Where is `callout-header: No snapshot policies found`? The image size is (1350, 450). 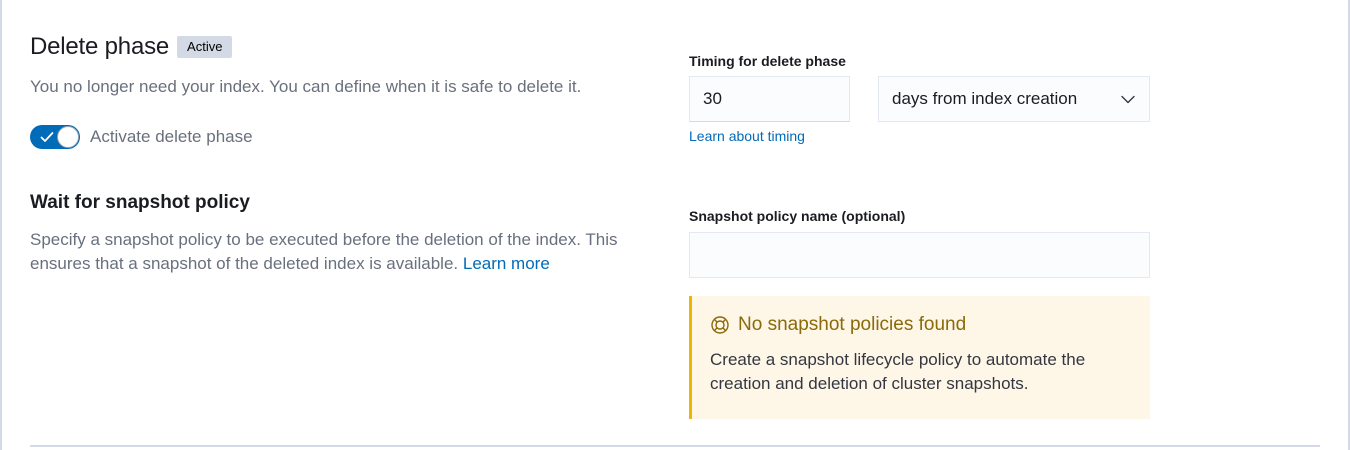
callout-header: No snapshot policies found is located at coordinates (921, 325).